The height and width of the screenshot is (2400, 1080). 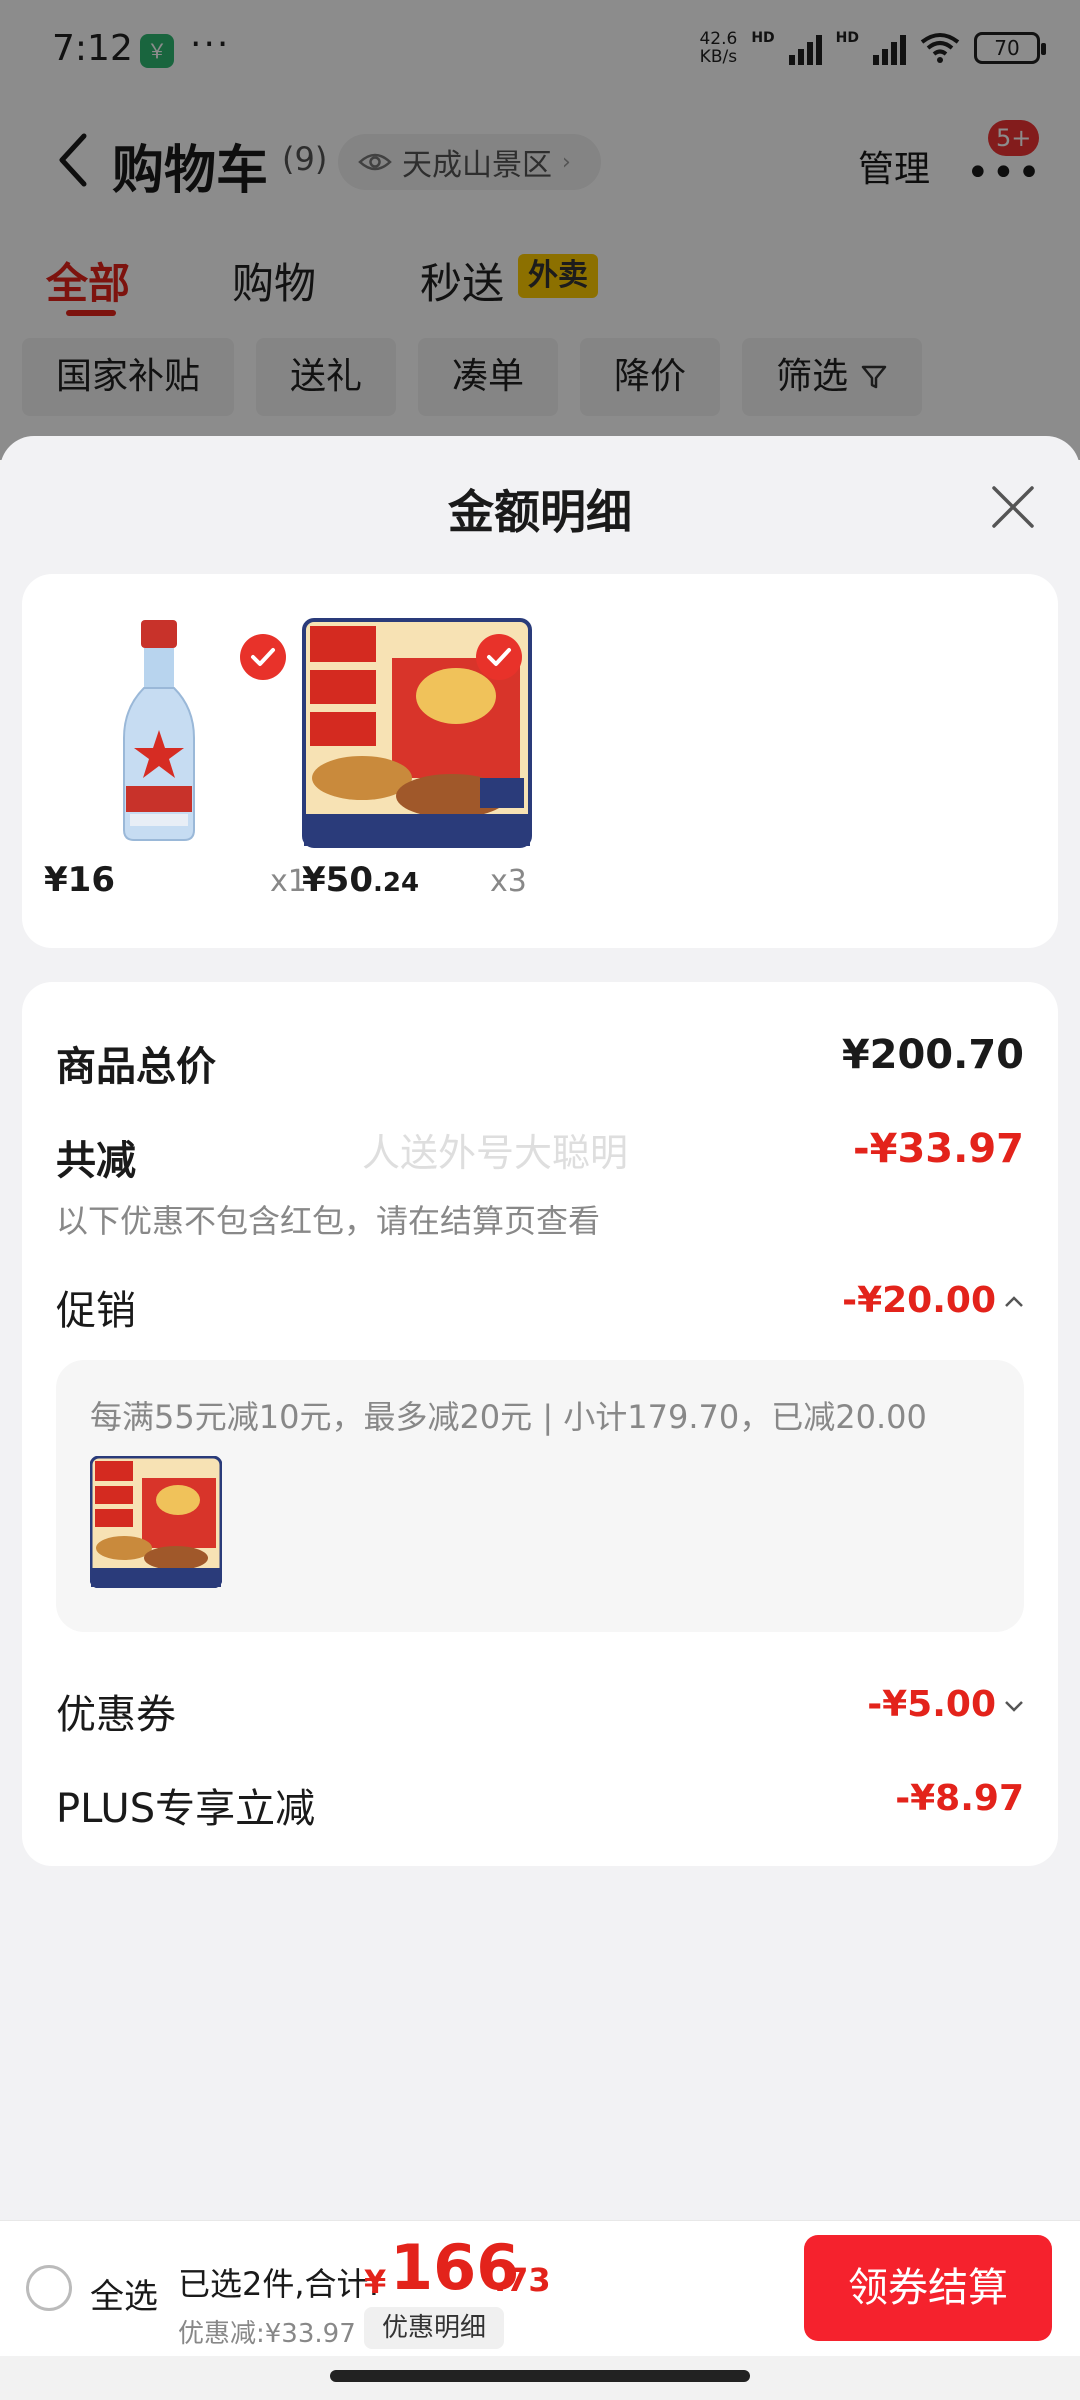 I want to click on plus-discount-label: PLUS专享立减, so click(x=186, y=1809).